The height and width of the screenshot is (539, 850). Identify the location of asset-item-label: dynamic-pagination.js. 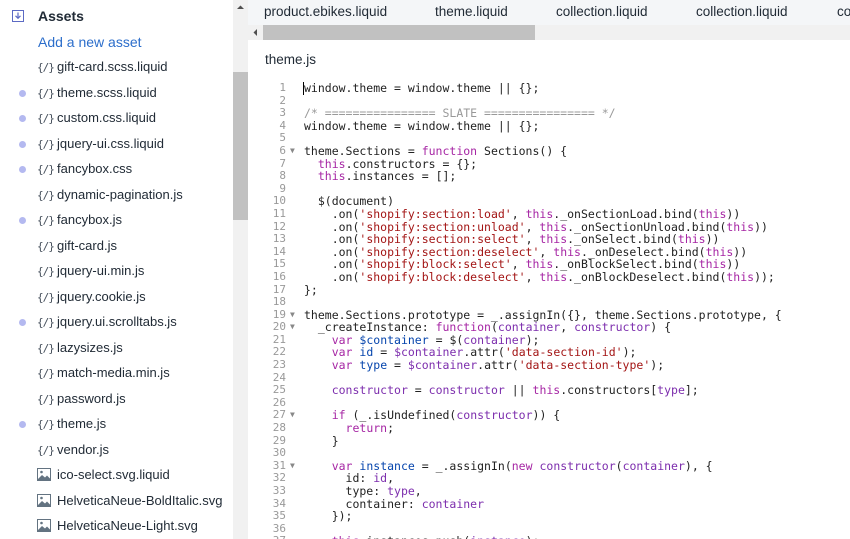
(120, 194).